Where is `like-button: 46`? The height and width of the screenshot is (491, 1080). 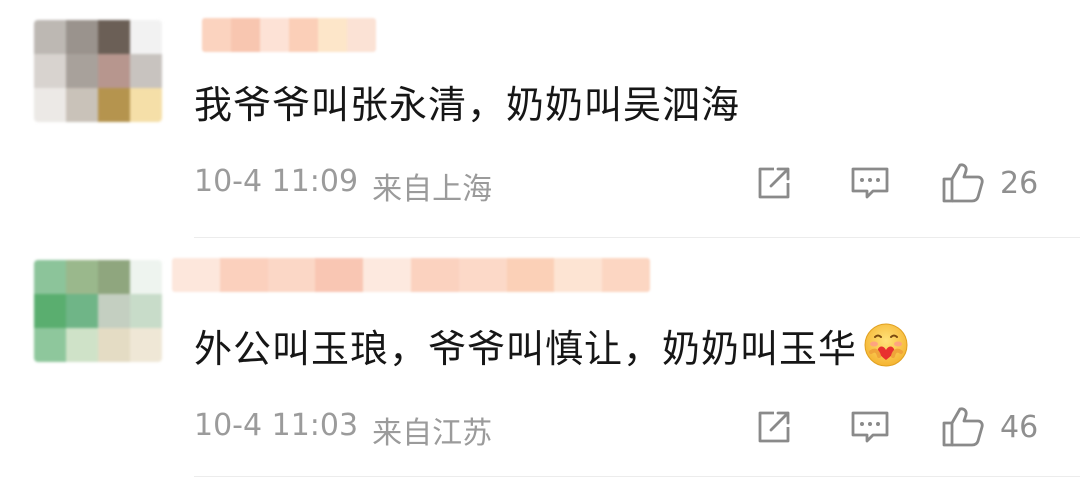 like-button: 46 is located at coordinates (989, 427).